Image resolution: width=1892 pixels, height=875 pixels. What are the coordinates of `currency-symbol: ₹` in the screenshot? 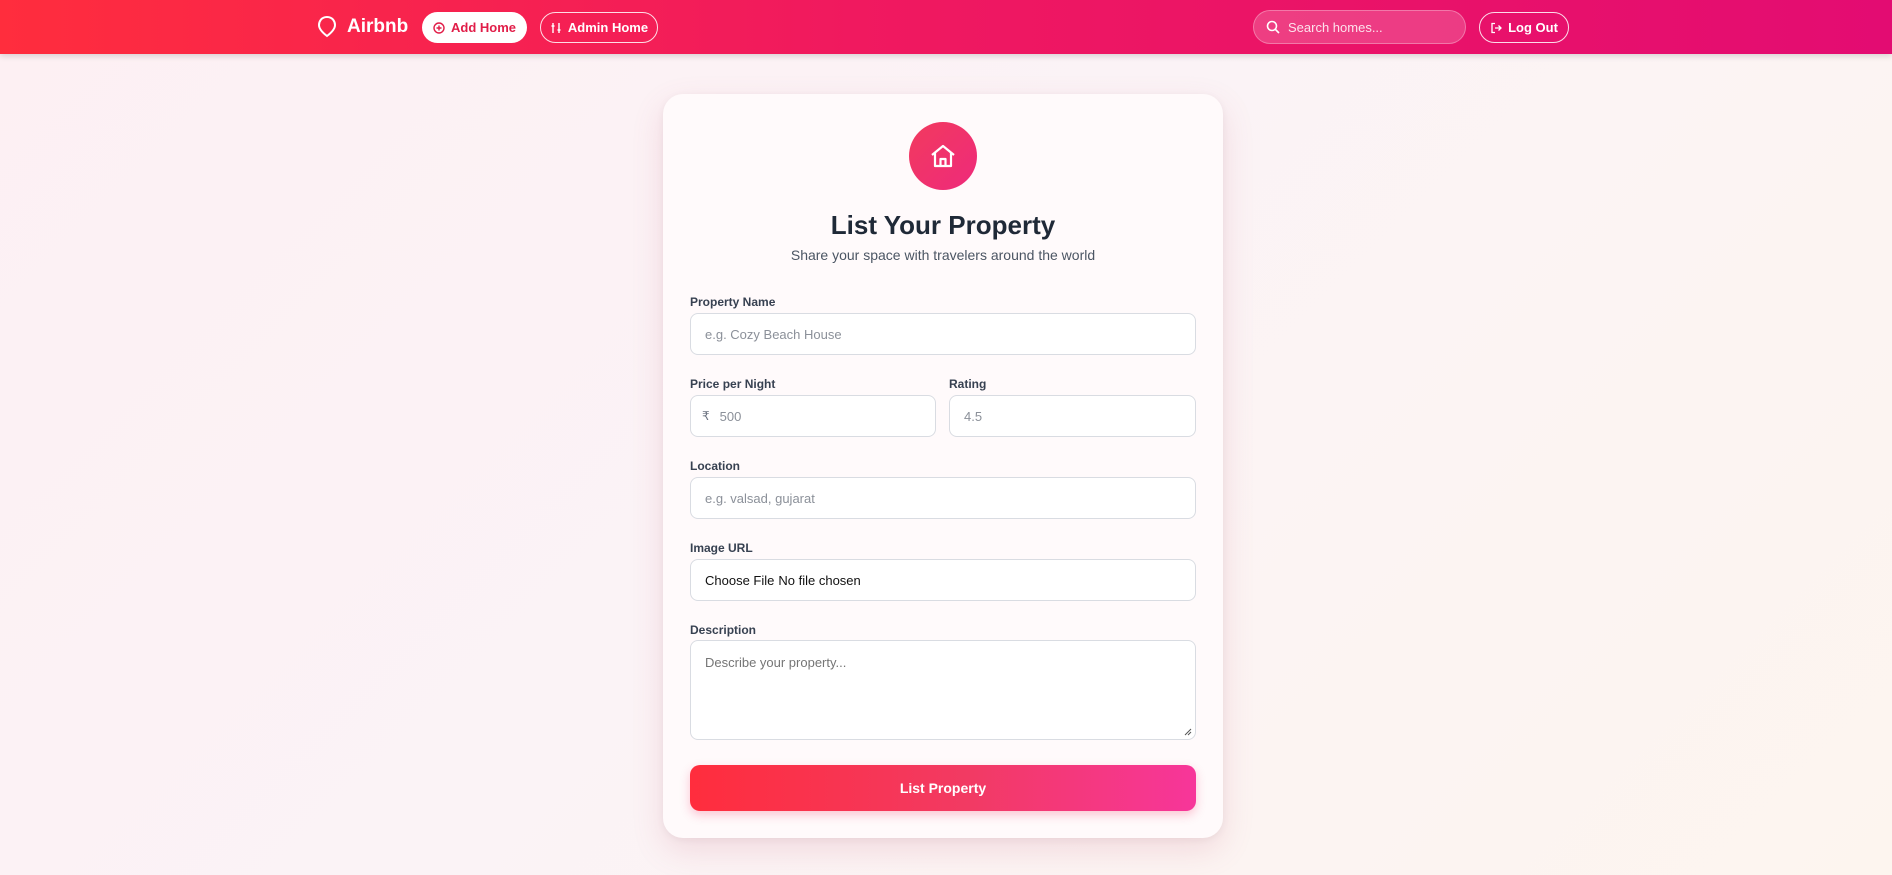 It's located at (706, 416).